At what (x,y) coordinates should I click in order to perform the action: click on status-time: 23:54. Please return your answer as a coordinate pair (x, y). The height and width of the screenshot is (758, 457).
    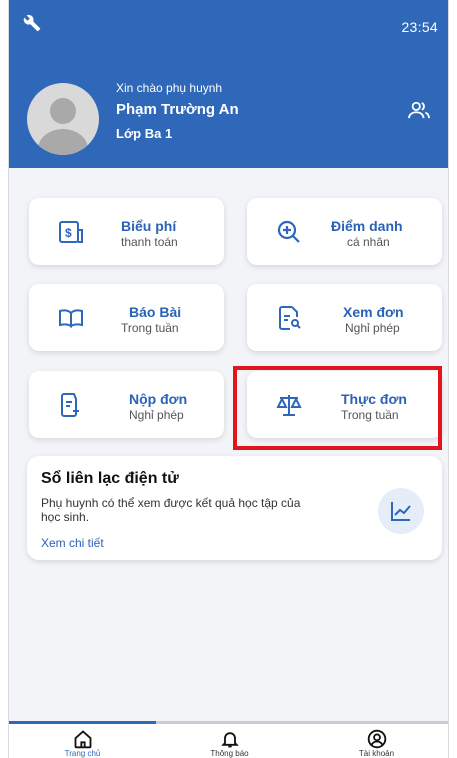
    Looking at the image, I should click on (419, 27).